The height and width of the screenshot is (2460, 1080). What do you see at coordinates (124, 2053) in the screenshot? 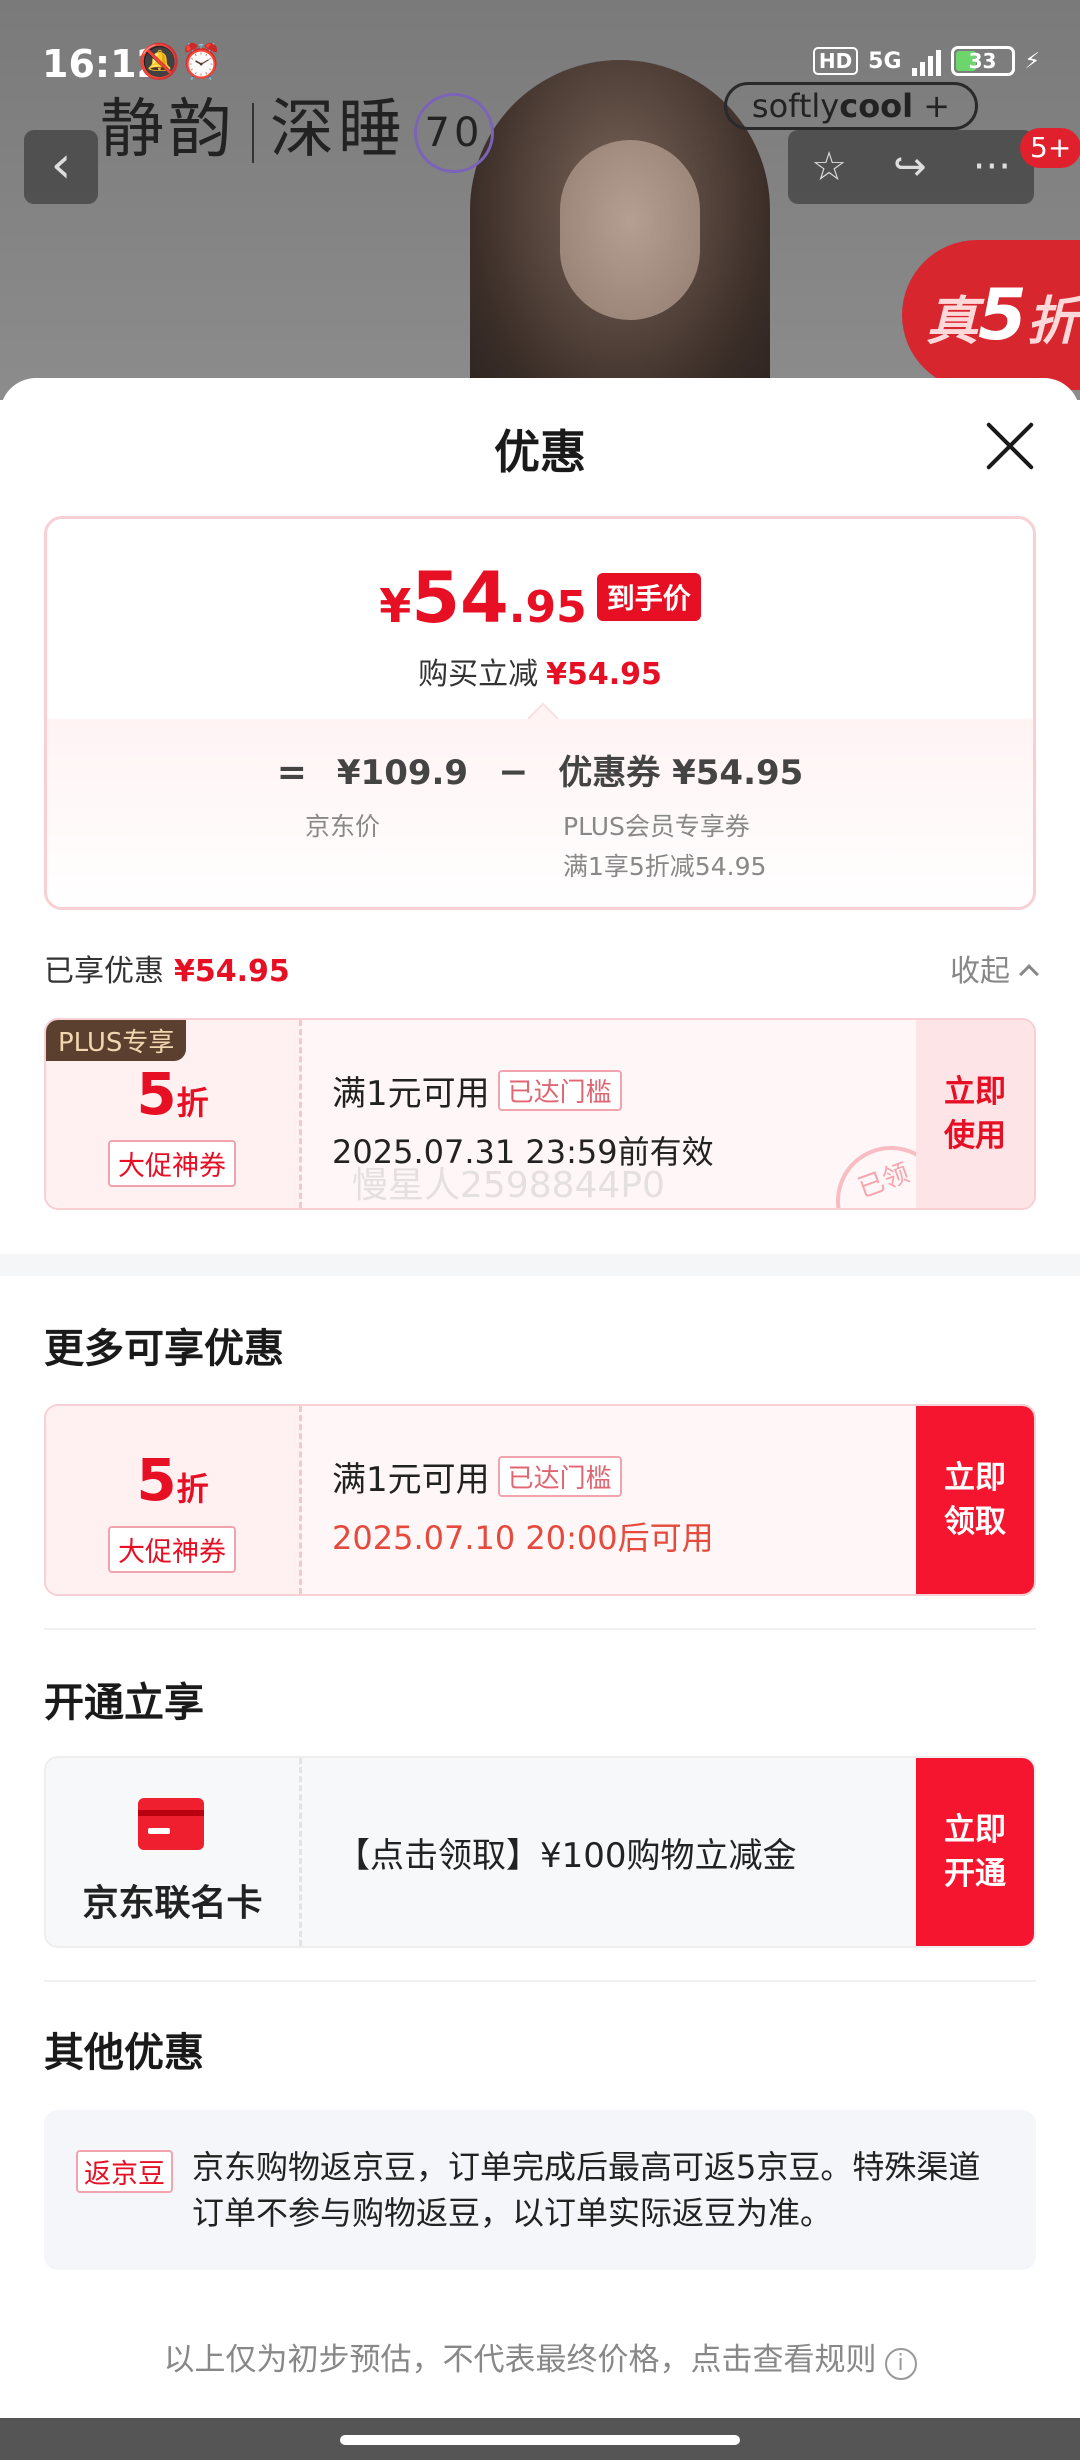
I see `other-offers-title: 其他优惠` at bounding box center [124, 2053].